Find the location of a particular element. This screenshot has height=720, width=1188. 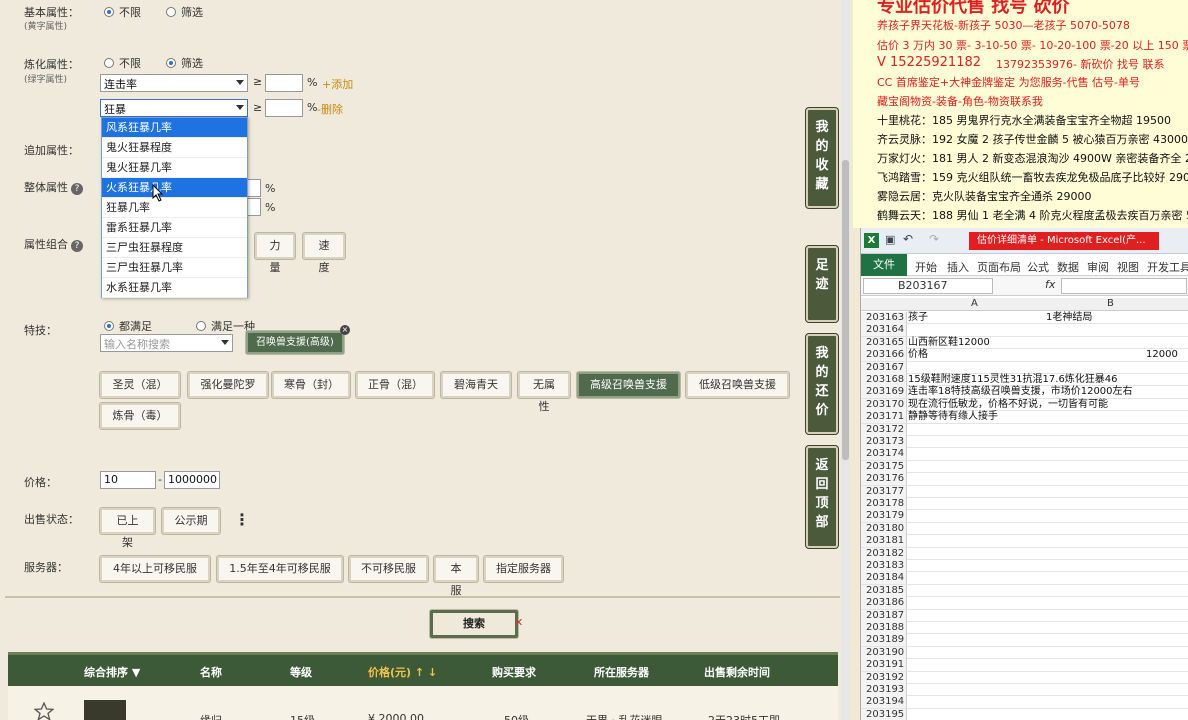

scrollbar-track is located at coordinates (845, 360).